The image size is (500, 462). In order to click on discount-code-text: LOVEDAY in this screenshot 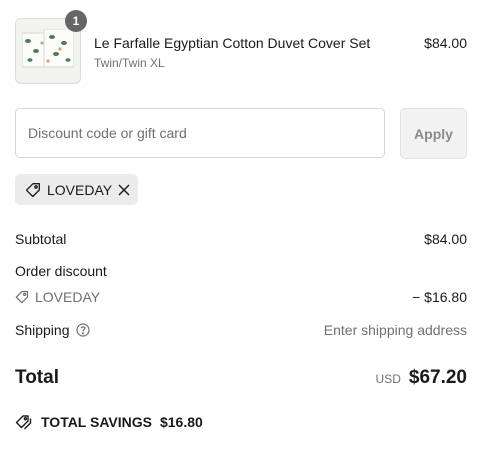, I will do `click(68, 297)`.